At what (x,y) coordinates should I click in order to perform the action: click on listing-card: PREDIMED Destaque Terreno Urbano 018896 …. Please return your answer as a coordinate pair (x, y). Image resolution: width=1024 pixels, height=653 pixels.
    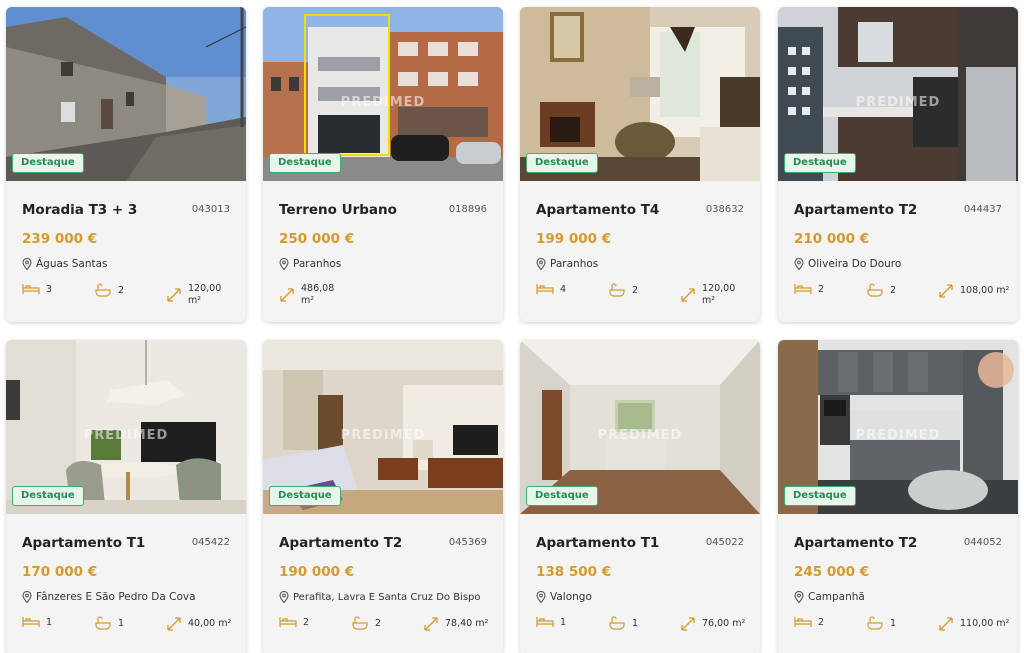
    Looking at the image, I should click on (383, 164).